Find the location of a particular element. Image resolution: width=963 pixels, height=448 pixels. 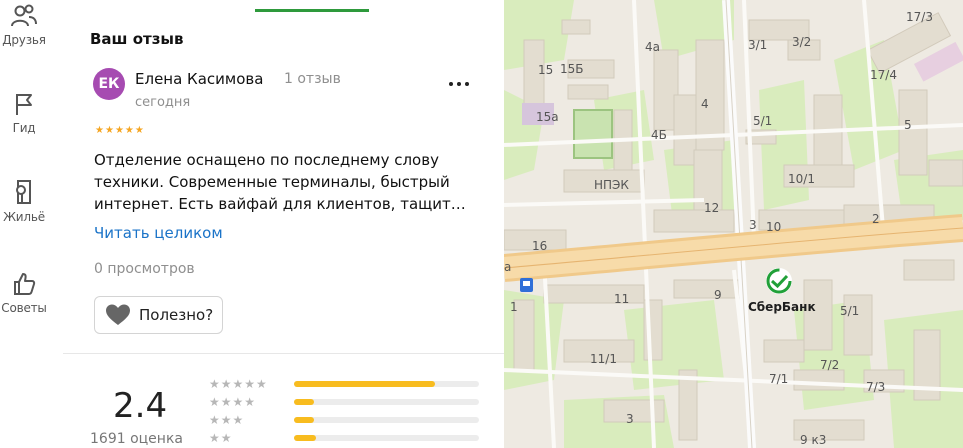

map-house-number: 4Б is located at coordinates (659, 135).